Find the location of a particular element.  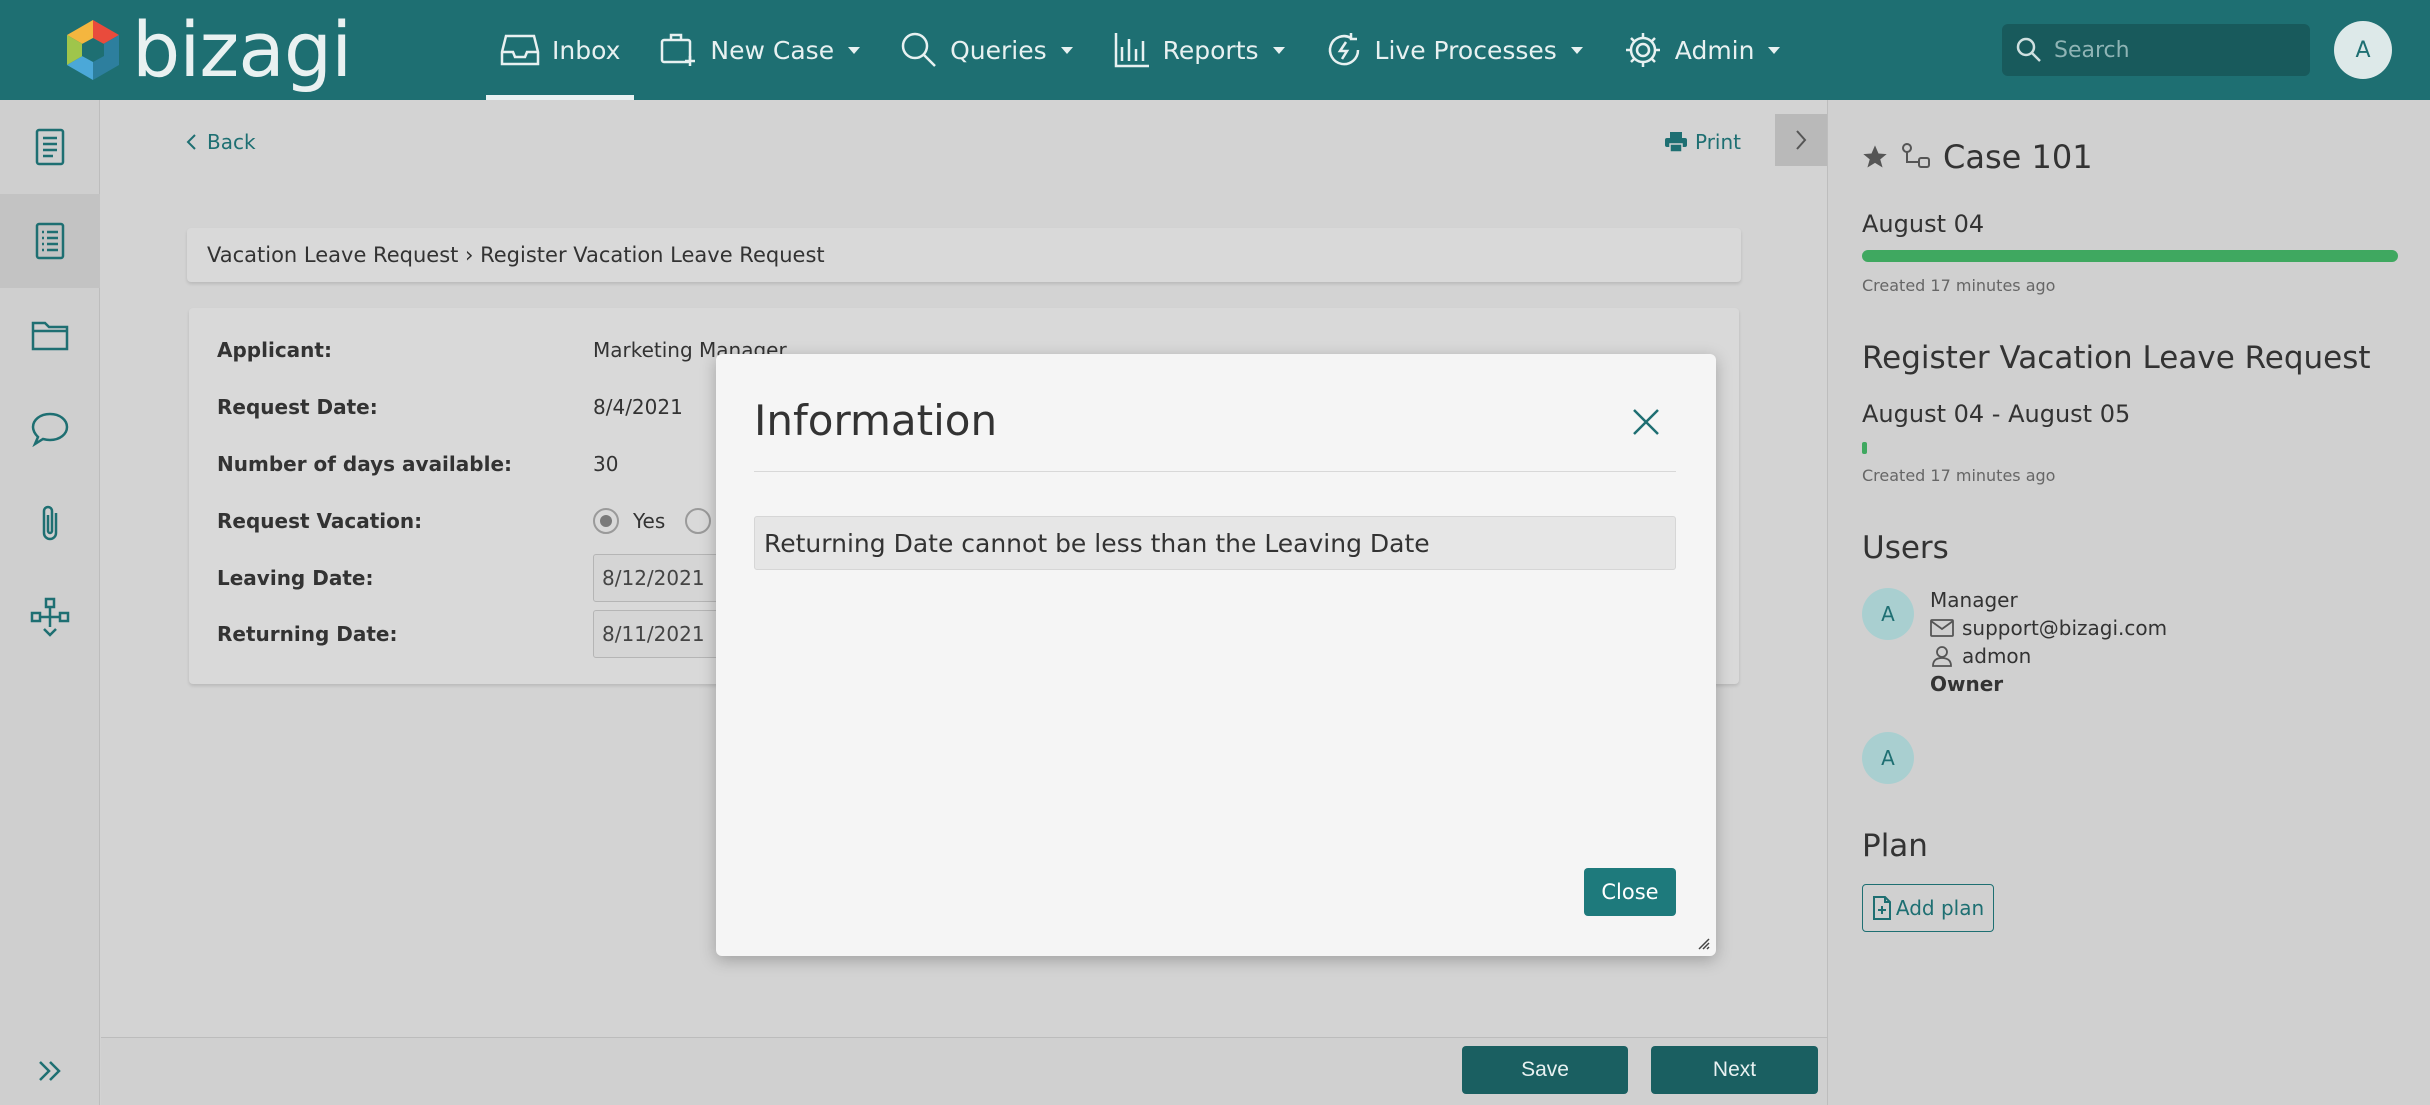

sidebar-item-form is located at coordinates (50, 147).